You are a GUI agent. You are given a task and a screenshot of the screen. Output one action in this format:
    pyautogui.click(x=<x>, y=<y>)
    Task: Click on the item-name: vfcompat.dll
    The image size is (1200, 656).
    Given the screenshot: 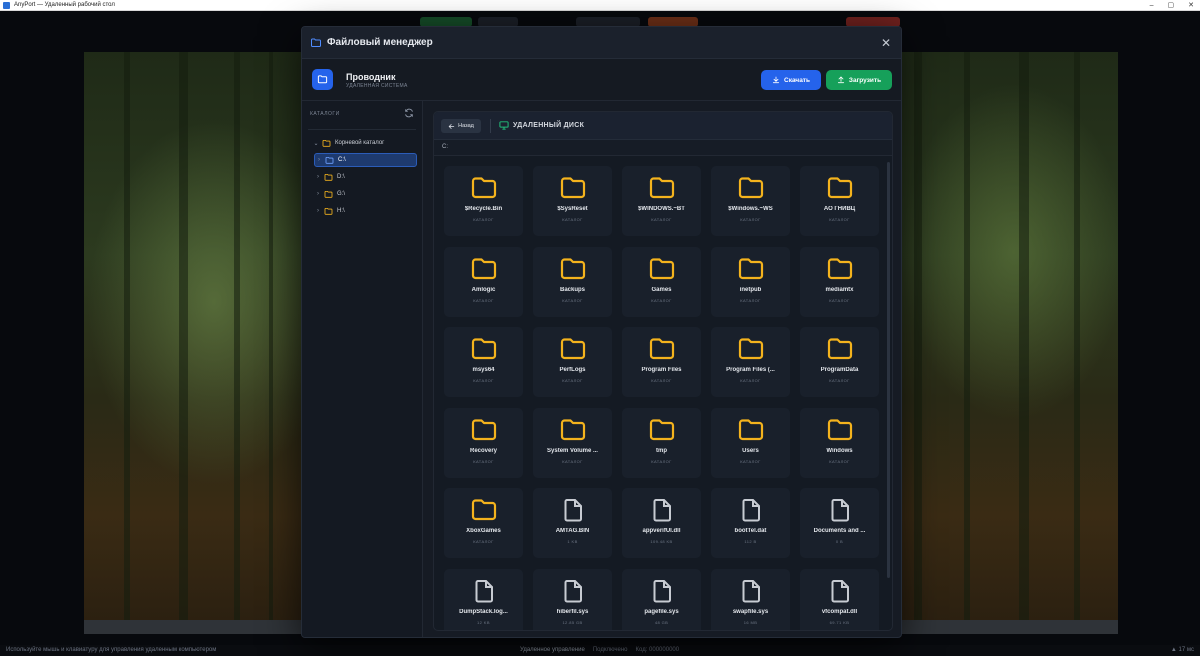 What is the action you would take?
    pyautogui.click(x=839, y=611)
    